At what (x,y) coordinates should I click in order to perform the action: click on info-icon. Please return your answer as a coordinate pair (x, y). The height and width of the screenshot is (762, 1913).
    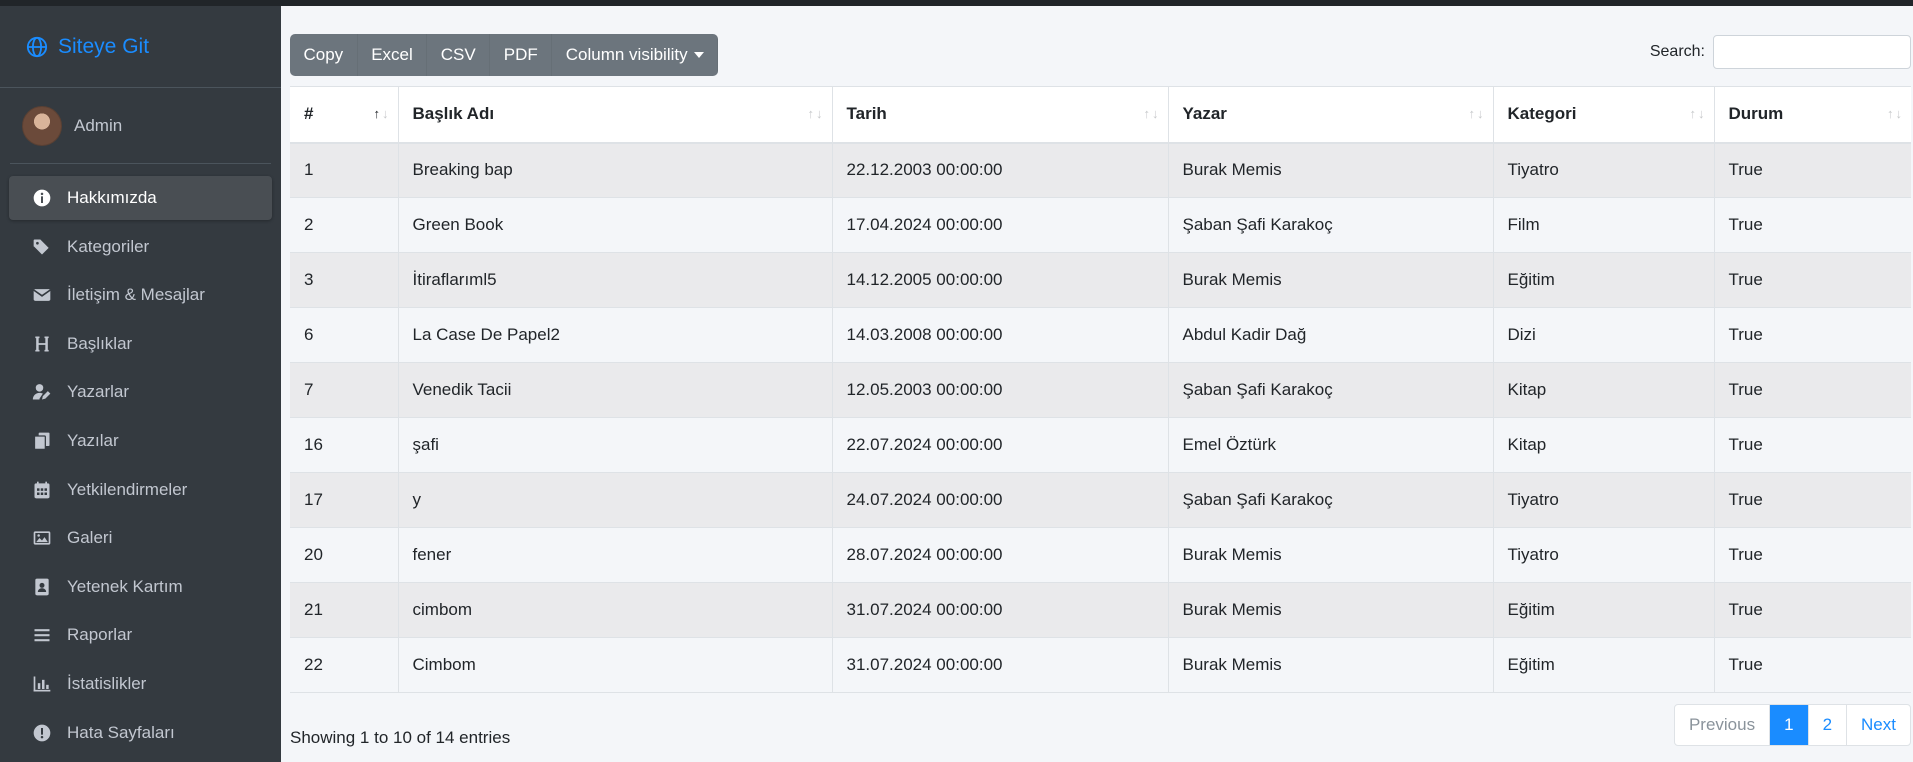
    Looking at the image, I should click on (42, 198).